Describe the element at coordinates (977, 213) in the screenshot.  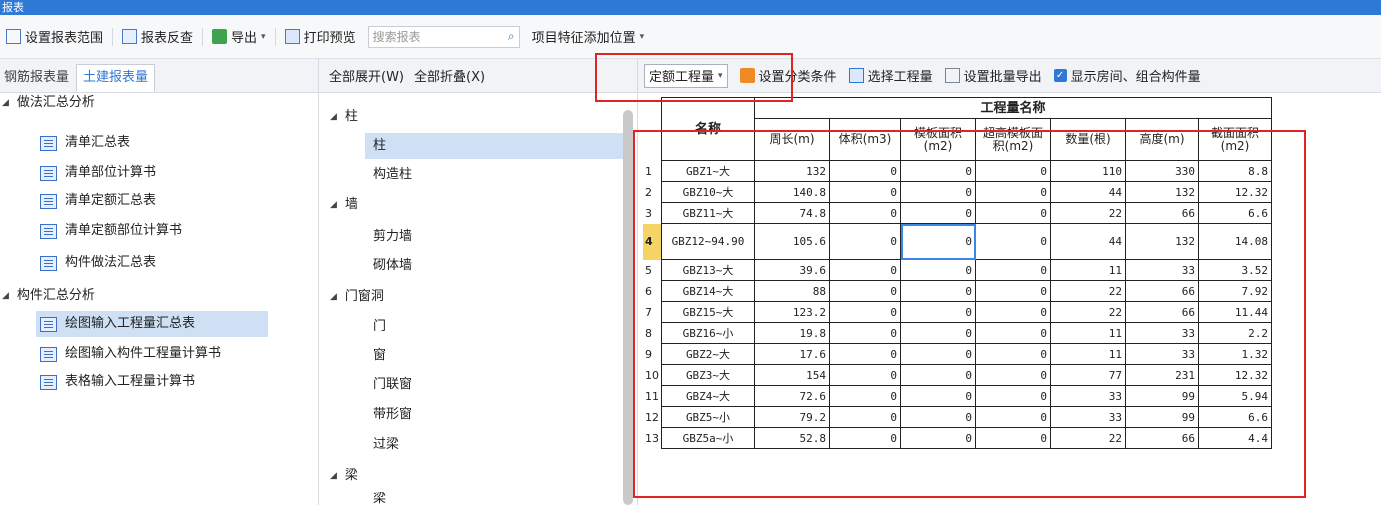
I see `table-row: 3 GBZ11~大 74.8 0 0 0 22 66 6.6` at that location.